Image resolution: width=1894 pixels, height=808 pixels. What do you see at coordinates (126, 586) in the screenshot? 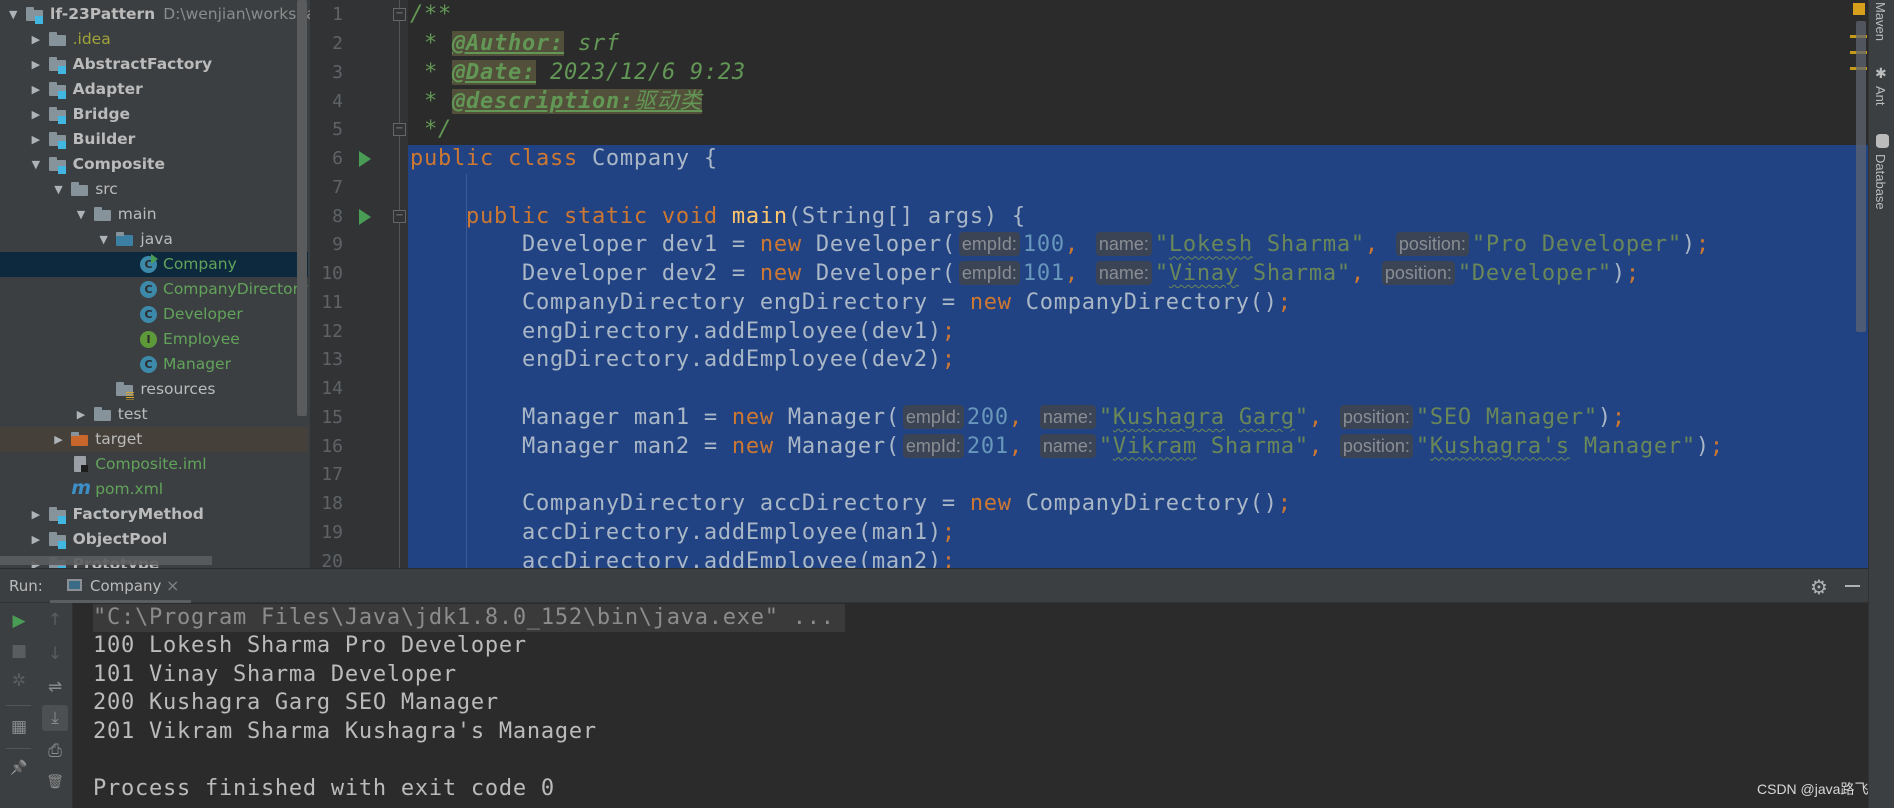
I see `run-tab-label: Company` at bounding box center [126, 586].